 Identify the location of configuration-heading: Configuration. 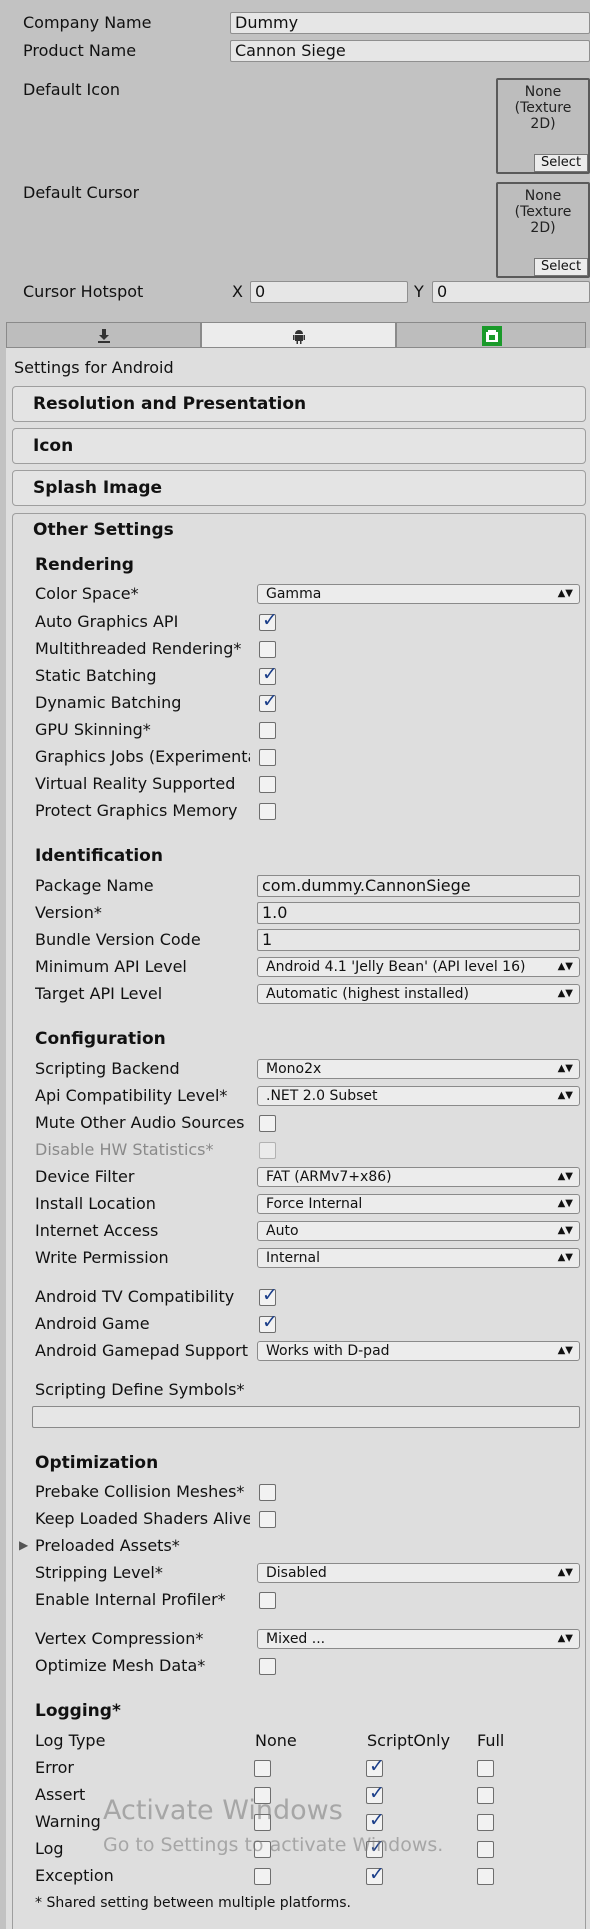
(100, 1039).